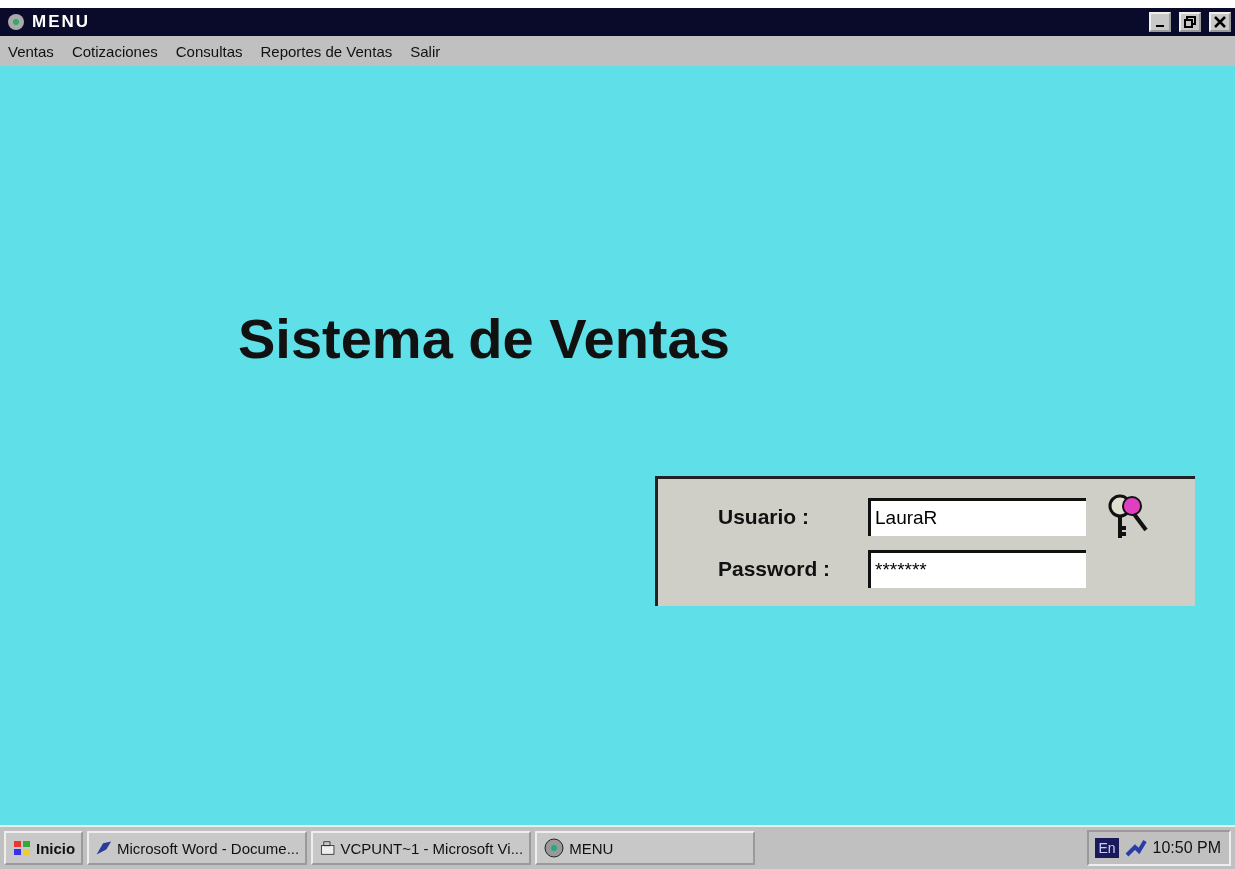  I want to click on menu-item: Cotizaciones, so click(114, 51).